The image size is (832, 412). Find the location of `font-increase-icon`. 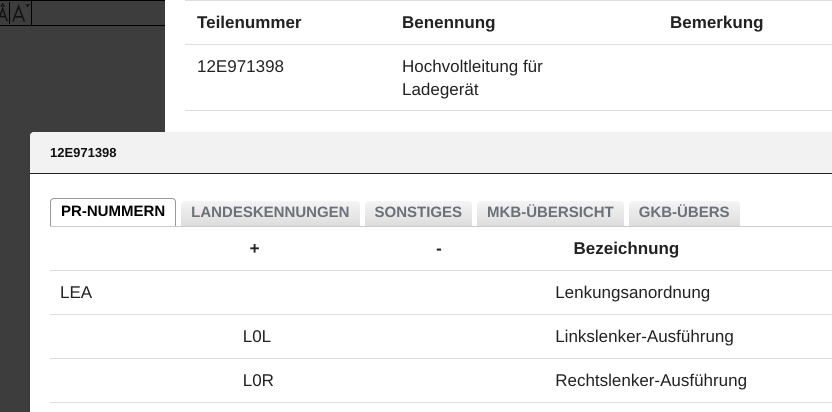

font-increase-icon is located at coordinates (5, 13).